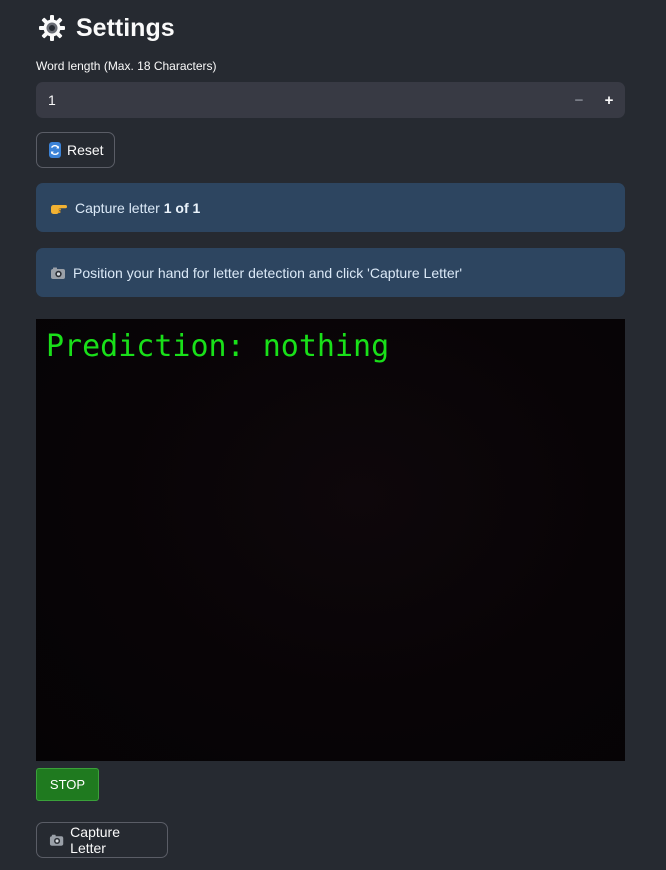 Image resolution: width=666 pixels, height=870 pixels. I want to click on capture-letter-button: Capture Letter, so click(102, 840).